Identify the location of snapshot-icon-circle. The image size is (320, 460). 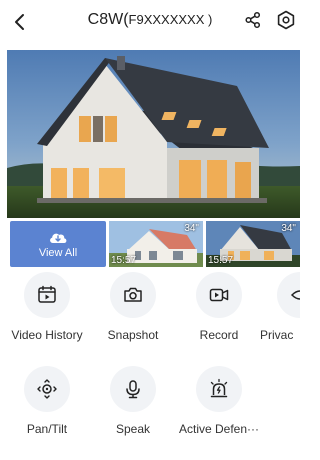
(133, 295).